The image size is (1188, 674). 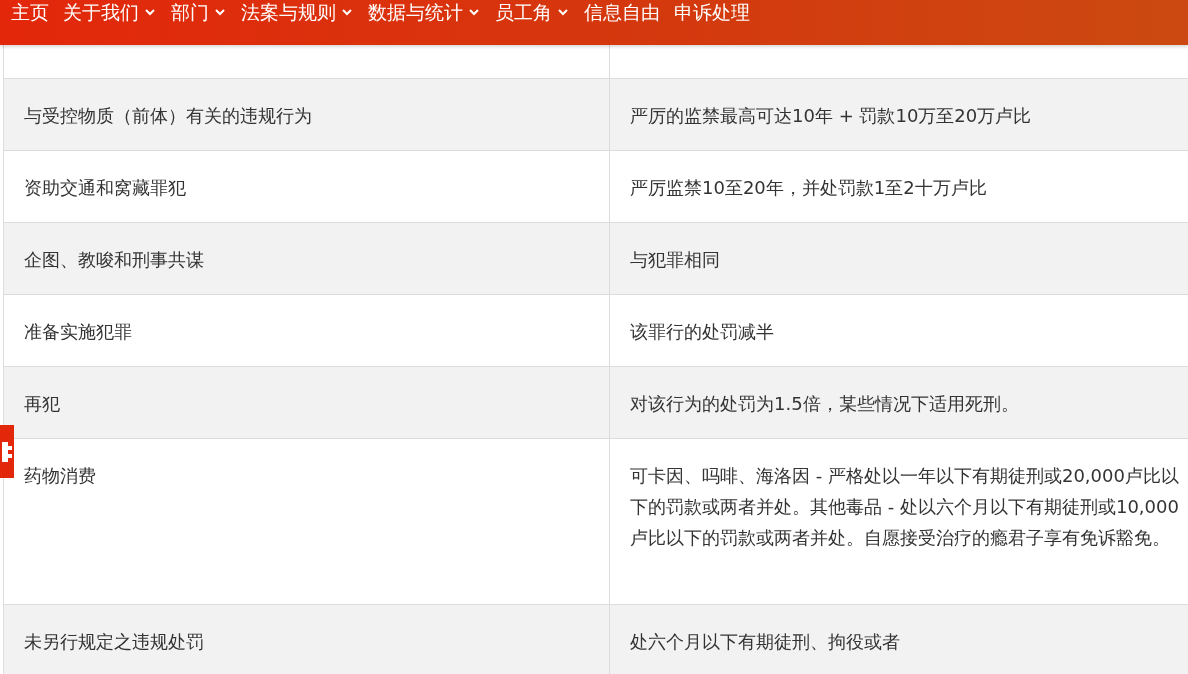 I want to click on table-cell: 准备实施犯罪, so click(x=307, y=330).